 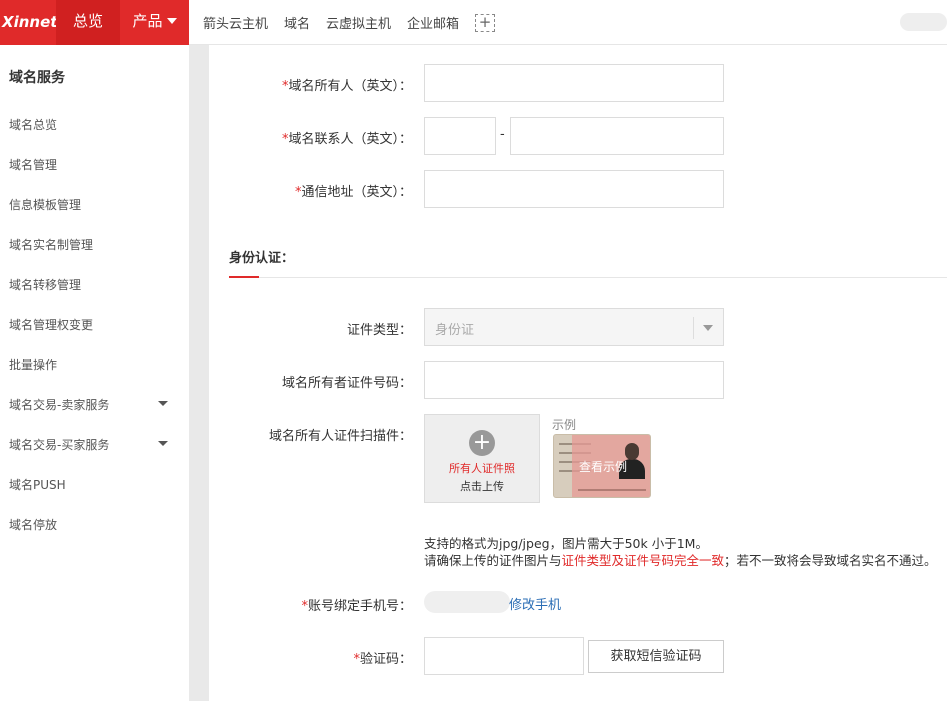 What do you see at coordinates (385, 659) in the screenshot?
I see `code-label-text: 验证码：` at bounding box center [385, 659].